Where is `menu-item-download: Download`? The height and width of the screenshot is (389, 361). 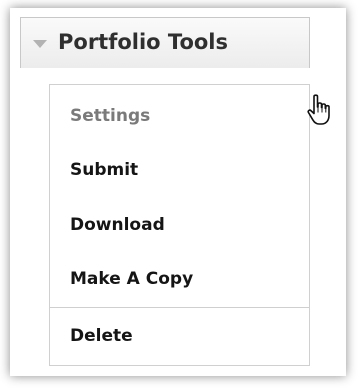 menu-item-download: Download is located at coordinates (179, 225).